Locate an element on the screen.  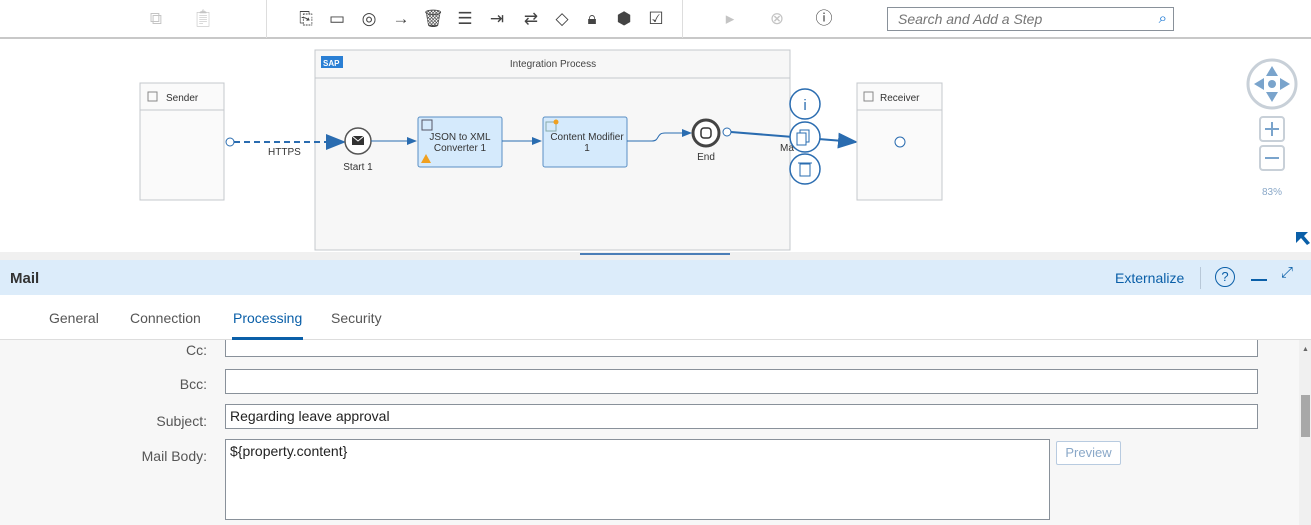
copy-action-button is located at coordinates (805, 137).